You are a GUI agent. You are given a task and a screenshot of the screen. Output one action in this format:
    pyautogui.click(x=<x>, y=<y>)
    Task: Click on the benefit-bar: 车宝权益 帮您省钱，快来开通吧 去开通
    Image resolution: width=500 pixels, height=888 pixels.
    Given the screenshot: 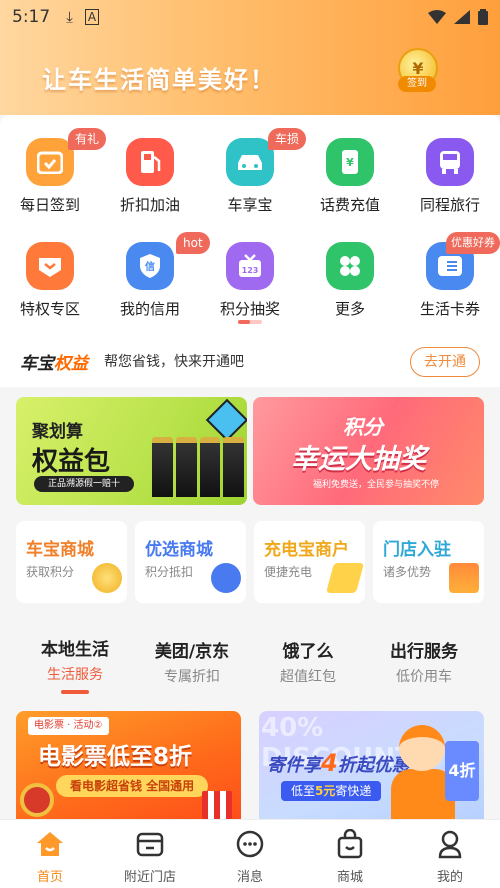 What is the action you would take?
    pyautogui.click(x=250, y=361)
    